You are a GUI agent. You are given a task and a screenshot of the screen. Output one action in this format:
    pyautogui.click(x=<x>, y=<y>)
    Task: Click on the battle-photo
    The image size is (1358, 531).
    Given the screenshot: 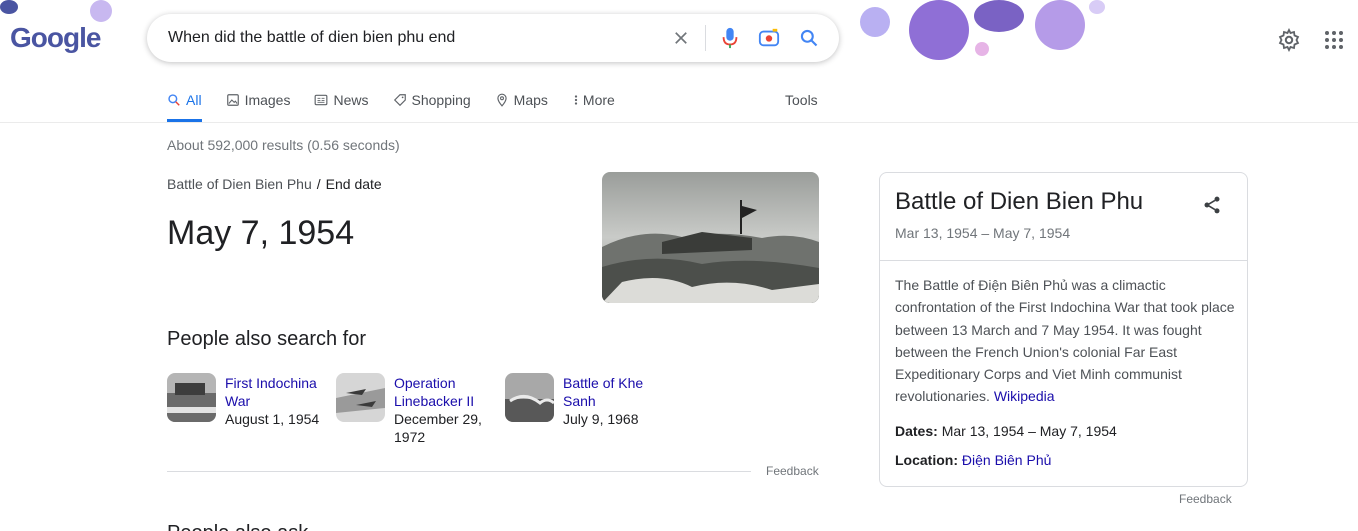 What is the action you would take?
    pyautogui.click(x=710, y=237)
    